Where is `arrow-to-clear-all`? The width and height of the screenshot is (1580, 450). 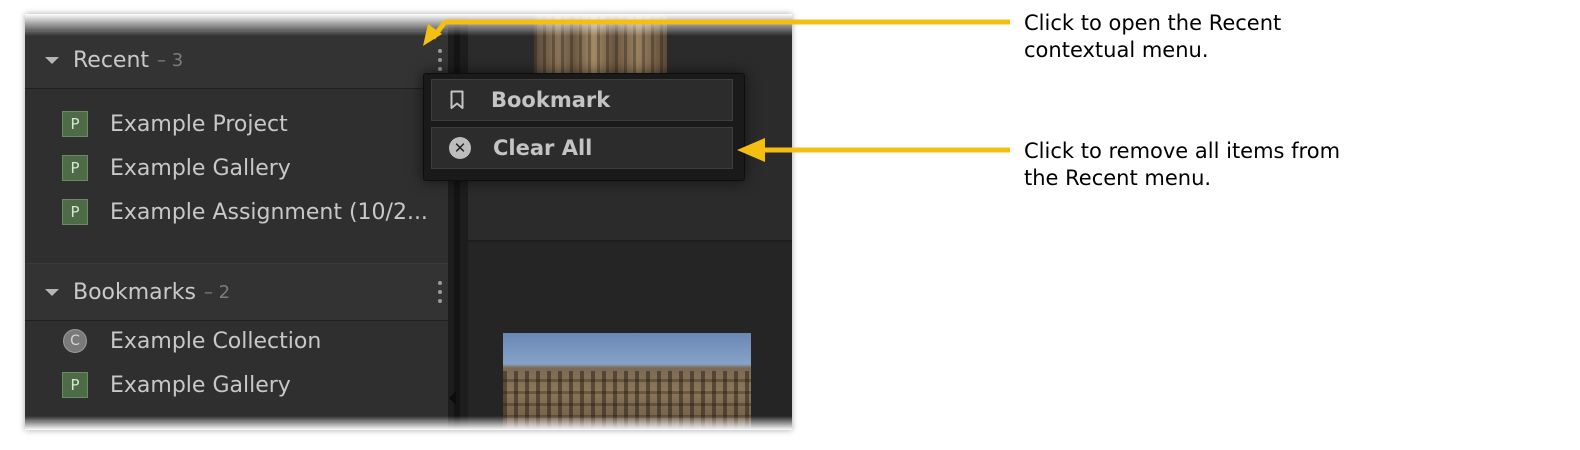
arrow-to-clear-all is located at coordinates (873, 150).